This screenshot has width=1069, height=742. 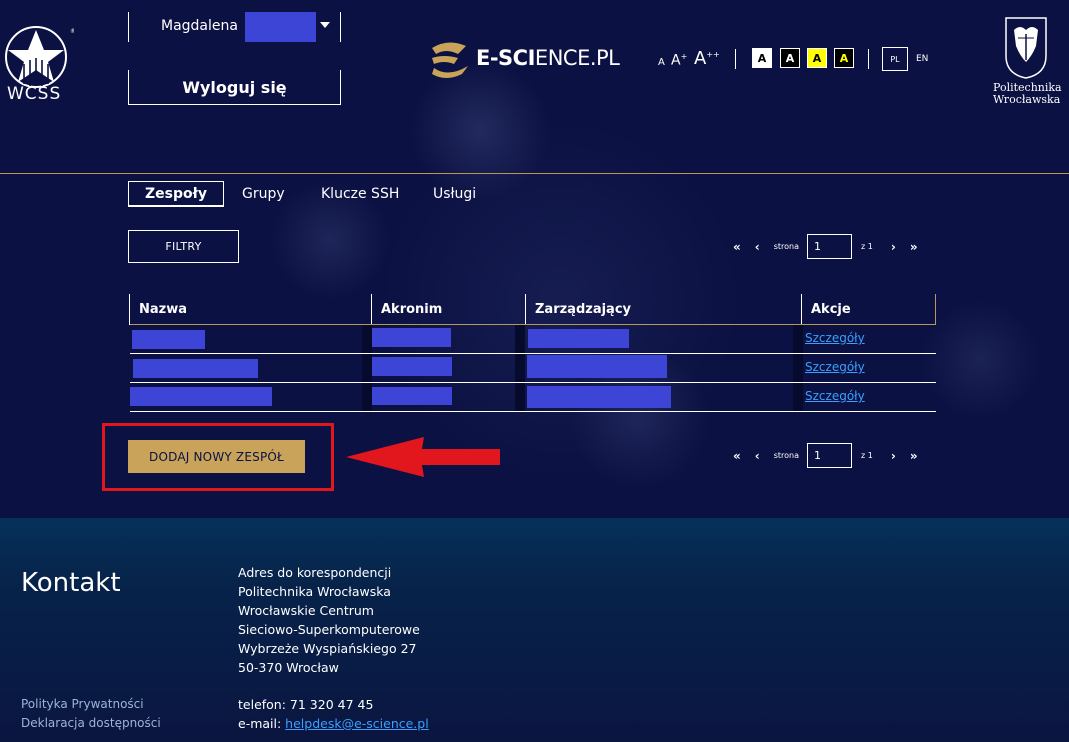 What do you see at coordinates (360, 194) in the screenshot?
I see `tab-klucze-ssh: Klucze SSH` at bounding box center [360, 194].